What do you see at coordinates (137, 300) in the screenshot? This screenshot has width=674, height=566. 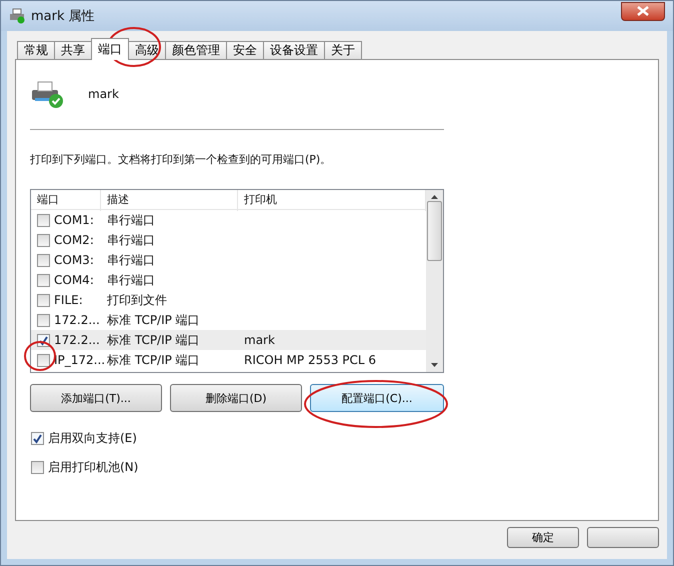 I see `port-description: 打印到文件` at bounding box center [137, 300].